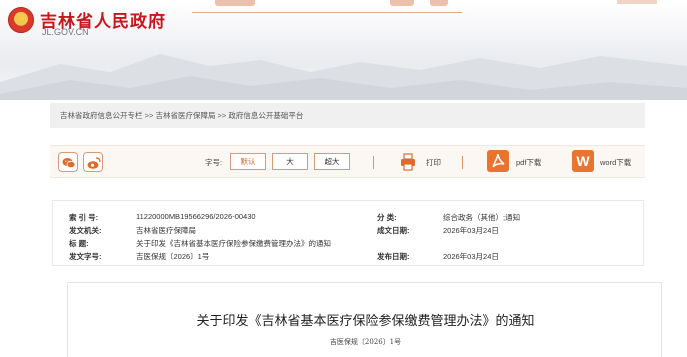 The image size is (687, 357). What do you see at coordinates (408, 162) in the screenshot?
I see `printer-icon` at bounding box center [408, 162].